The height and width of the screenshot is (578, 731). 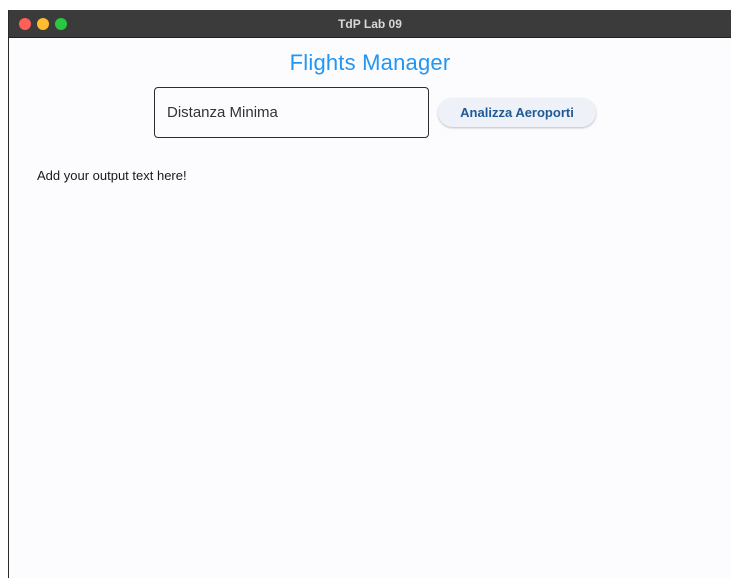 I want to click on title-bar: TdP Lab 09, so click(x=370, y=24).